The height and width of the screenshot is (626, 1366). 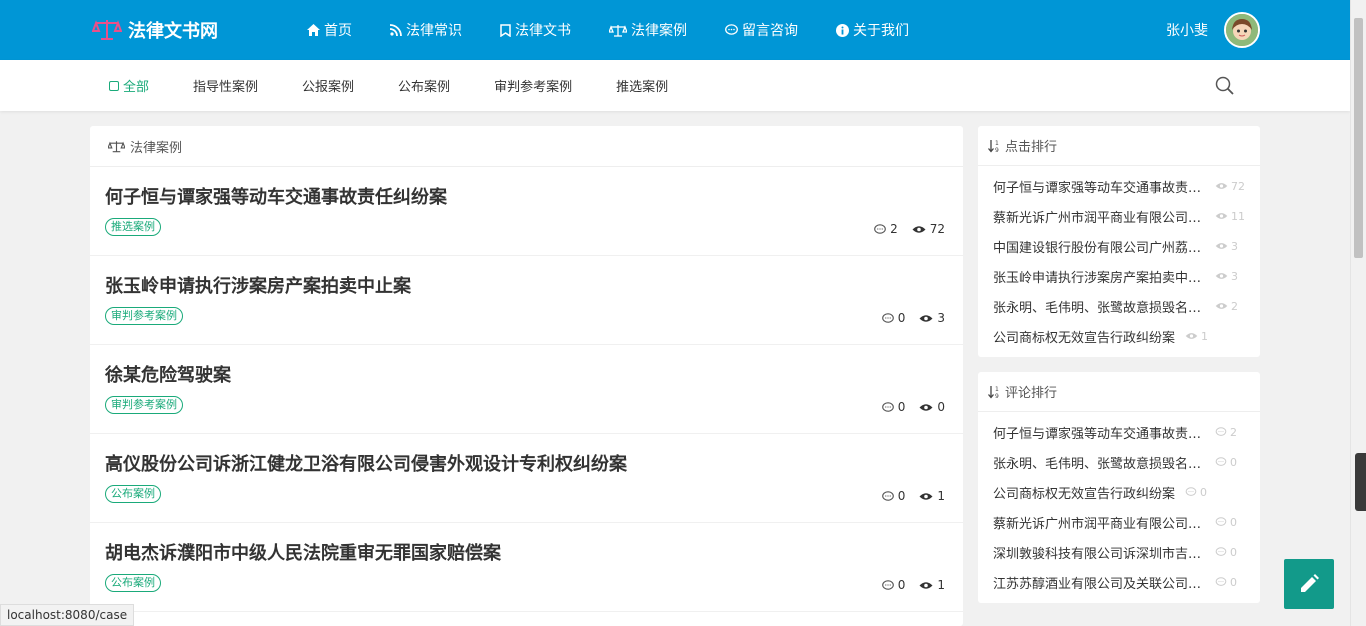 I want to click on tab-label: 公布案例, so click(x=424, y=87).